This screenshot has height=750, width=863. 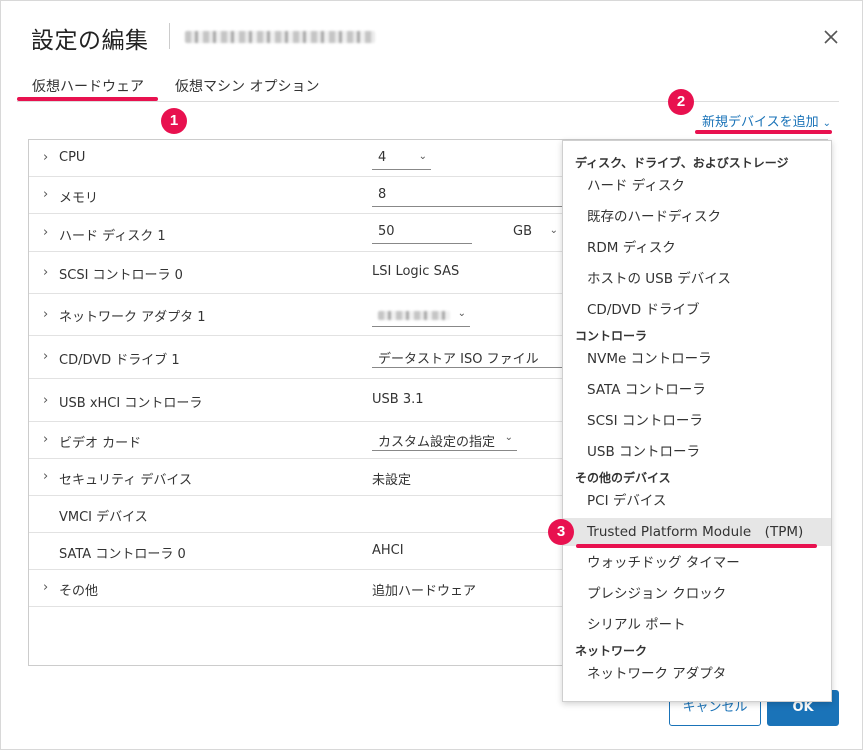 I want to click on hw-label-hard-disk: ハード ディスク 1, so click(x=112, y=236).